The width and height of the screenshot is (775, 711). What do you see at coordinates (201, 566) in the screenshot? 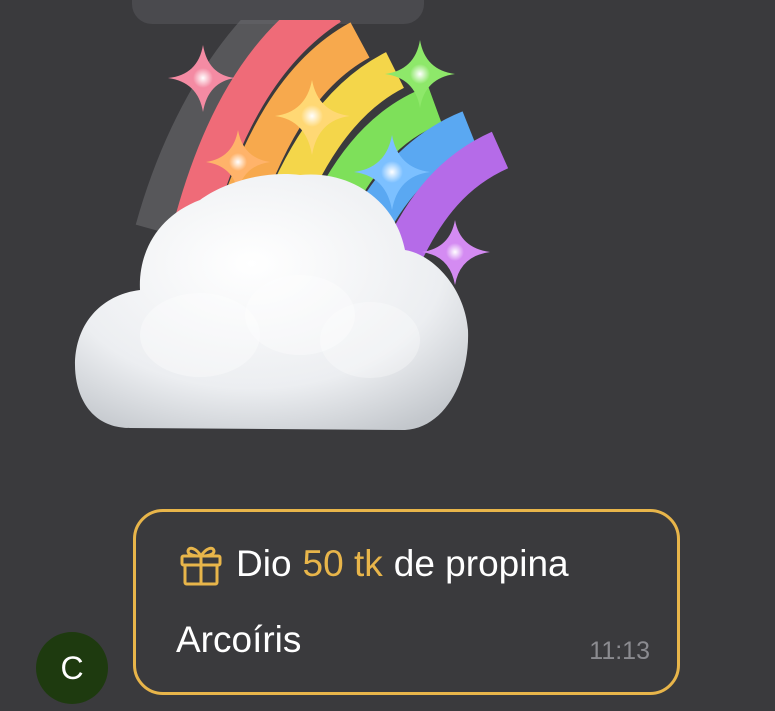
I see `gift-icon` at bounding box center [201, 566].